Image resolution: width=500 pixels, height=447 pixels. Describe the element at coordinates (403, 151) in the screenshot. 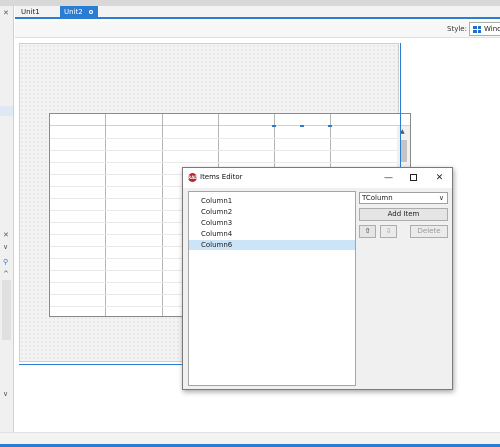

I see `scrollbar-thumb` at that location.